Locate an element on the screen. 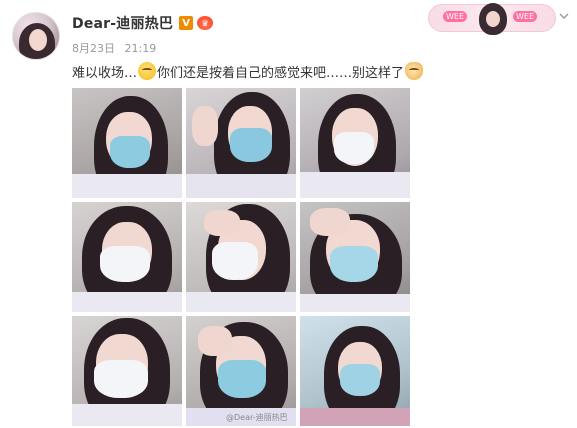  name-row: Dear-迪丽热巴 V ♛ is located at coordinates (143, 23).